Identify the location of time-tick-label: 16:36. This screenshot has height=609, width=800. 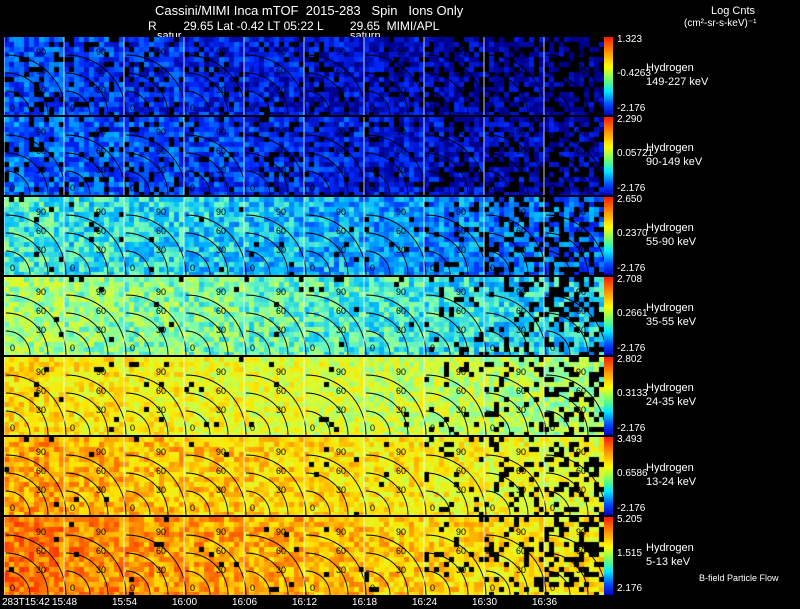
(545, 602).